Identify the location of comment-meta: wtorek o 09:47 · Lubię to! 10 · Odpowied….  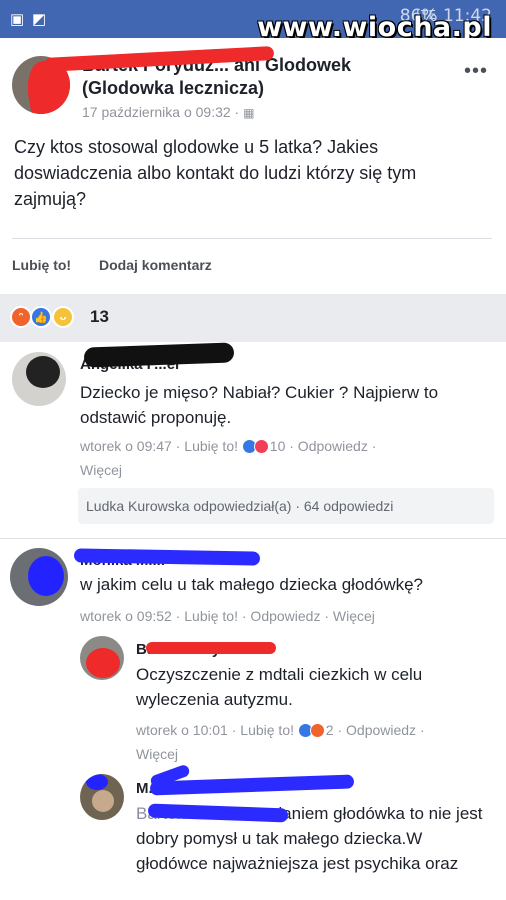
(228, 458).